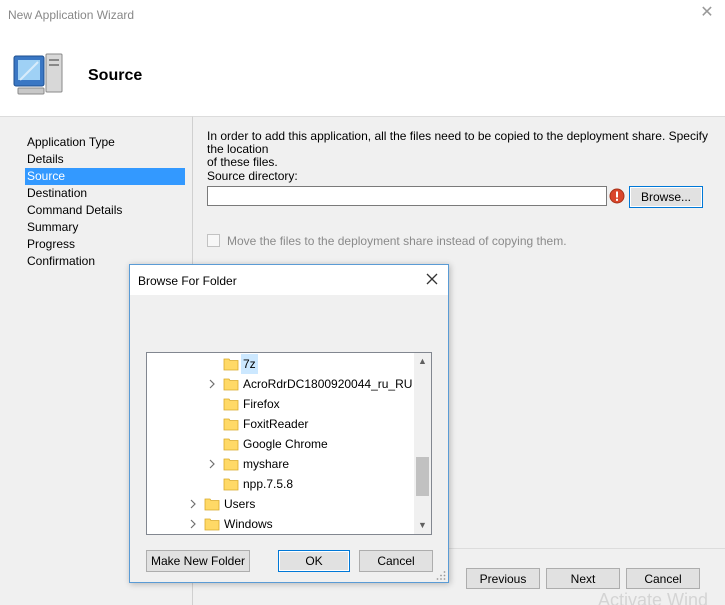 The height and width of the screenshot is (605, 725). Describe the element at coordinates (276, 424) in the screenshot. I see `tree-folder-label: FoxitReader` at that location.